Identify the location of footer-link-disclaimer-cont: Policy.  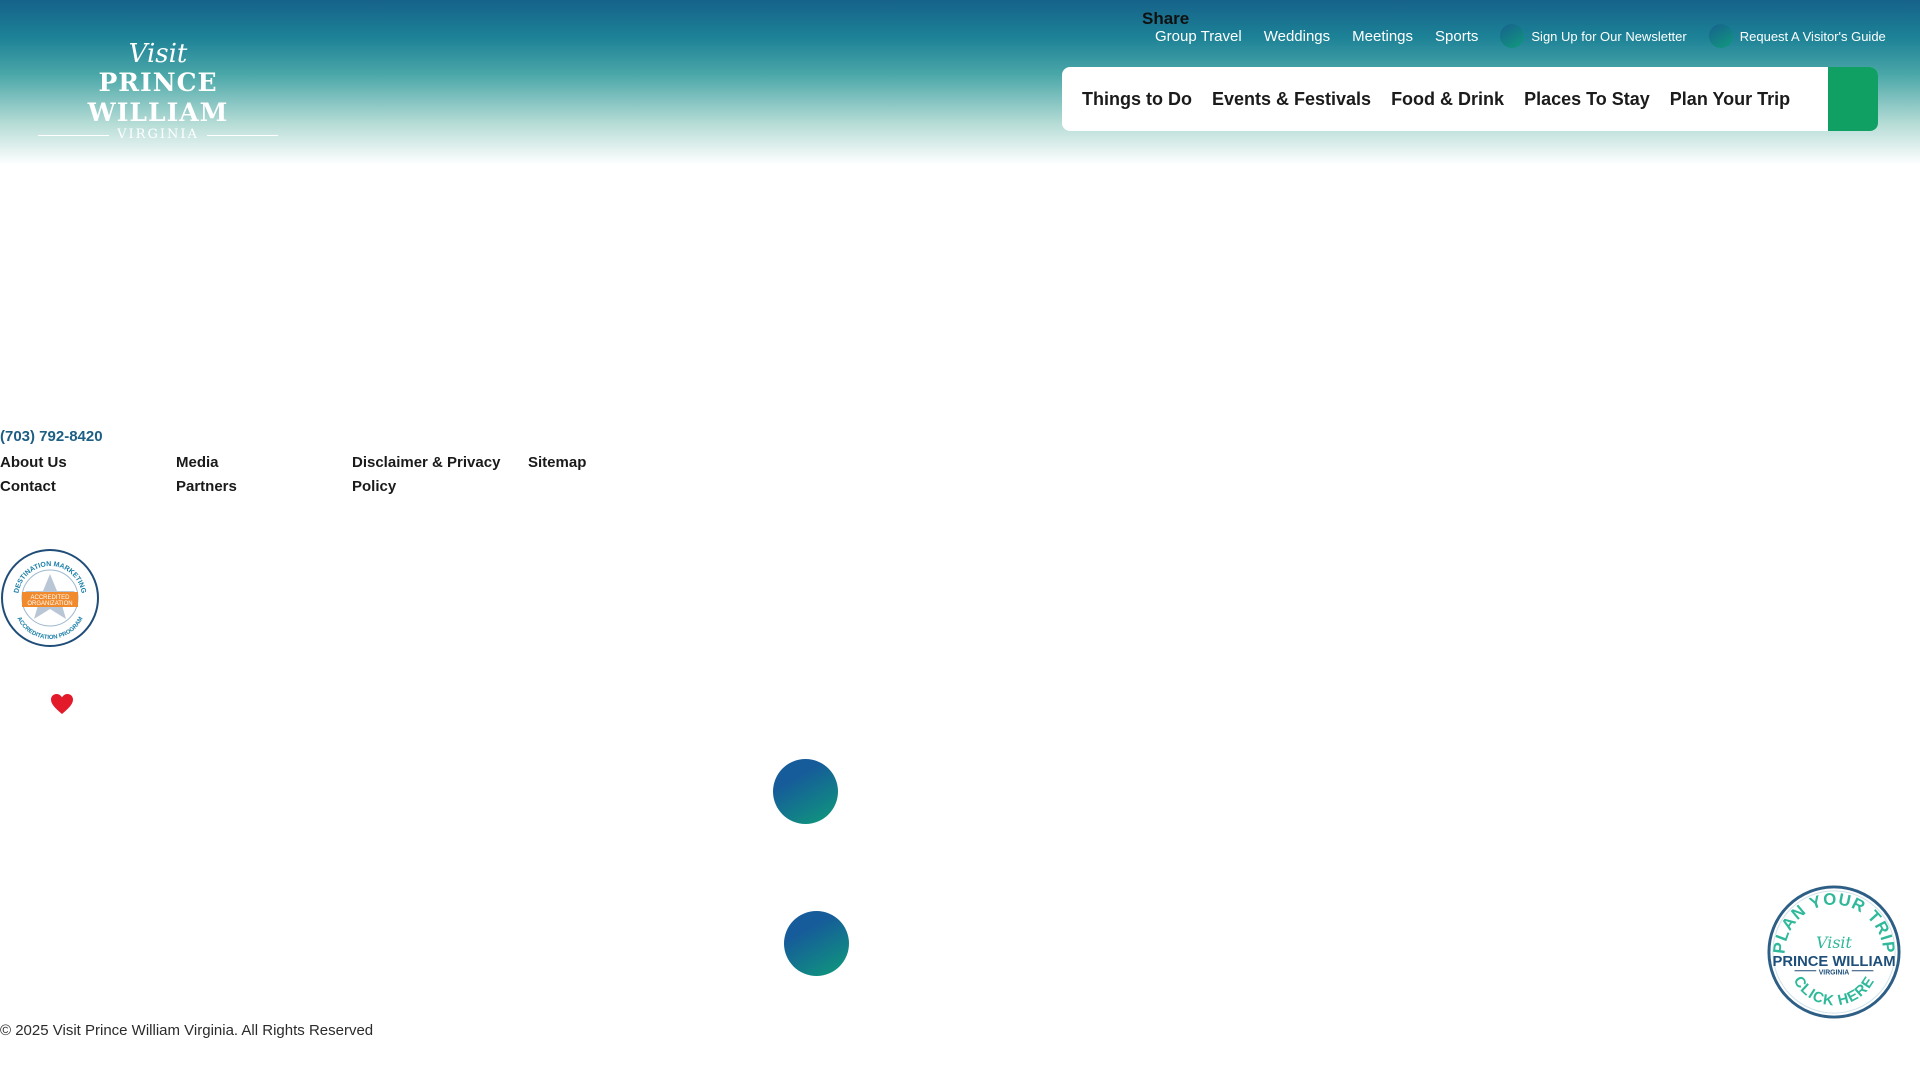
(437, 487).